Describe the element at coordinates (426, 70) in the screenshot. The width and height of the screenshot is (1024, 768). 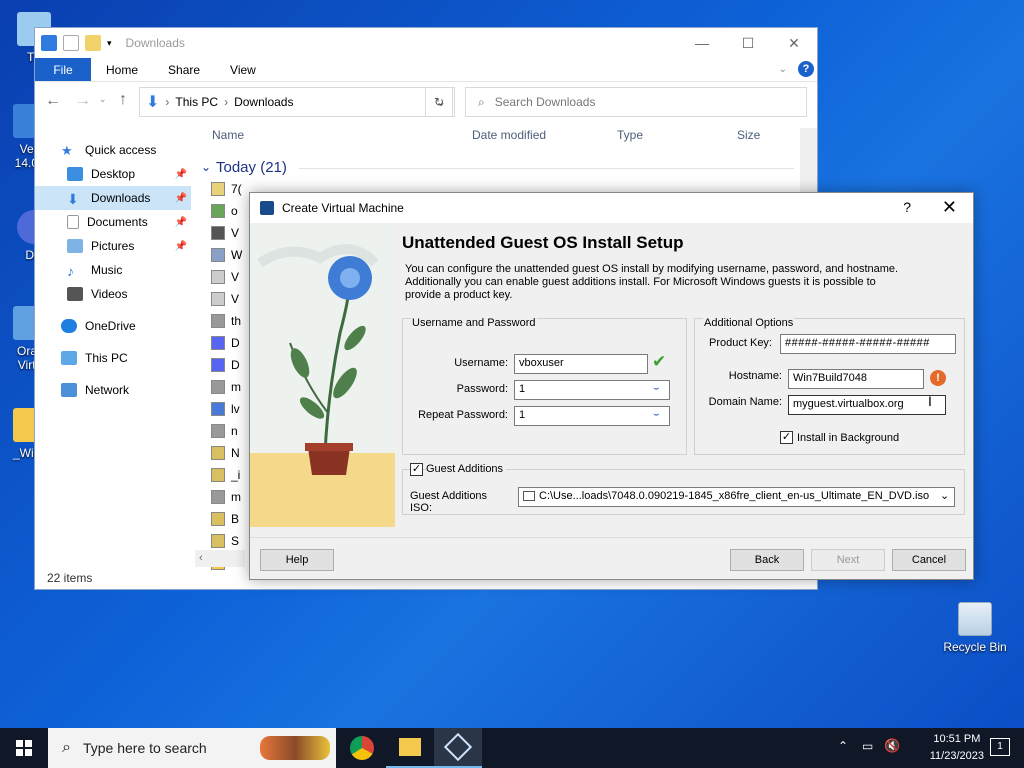
I see `ribbon-tabs: File Home Share View` at that location.